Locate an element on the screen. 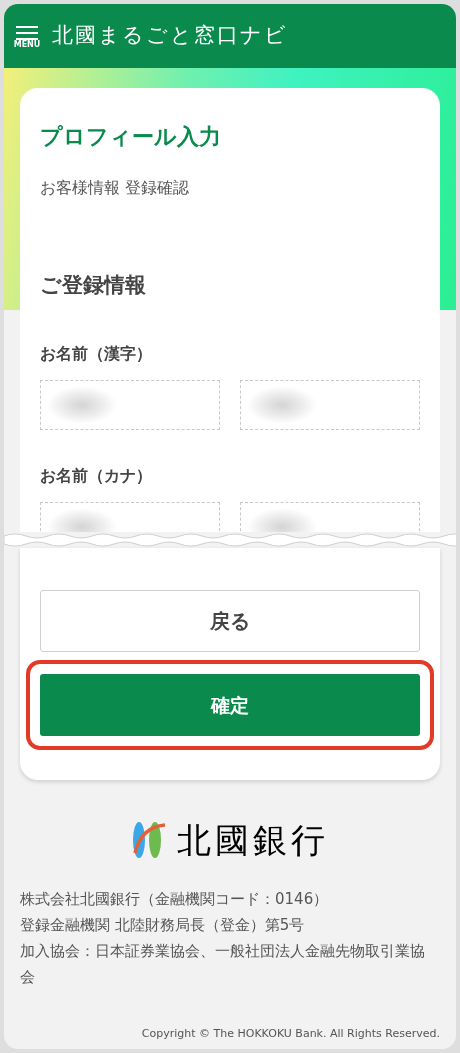 Image resolution: width=460 pixels, height=1053 pixels. app-title: 北國まるごと窓口ナビ is located at coordinates (170, 36).